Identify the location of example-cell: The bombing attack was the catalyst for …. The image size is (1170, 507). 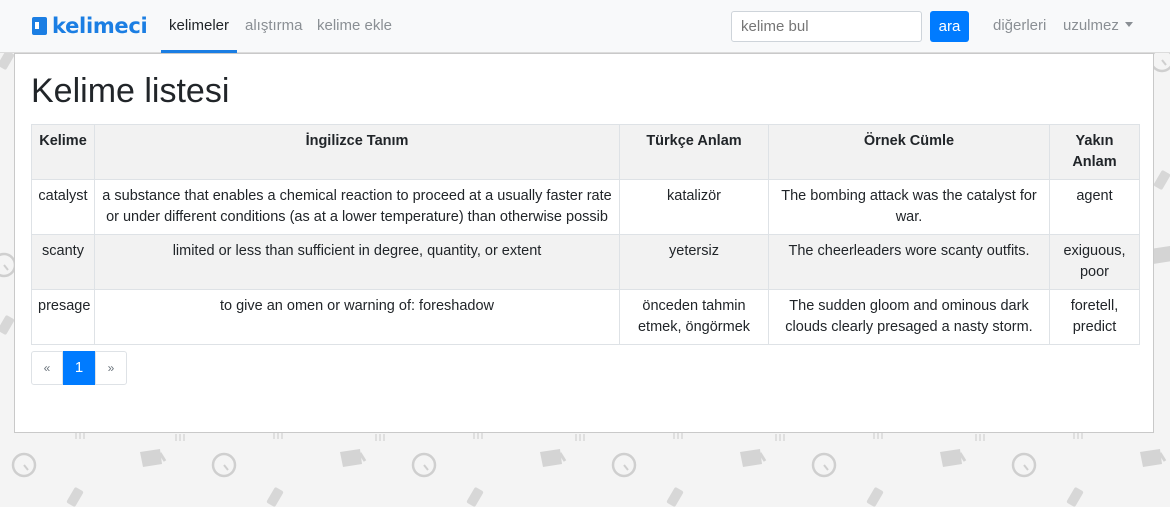
(909, 207).